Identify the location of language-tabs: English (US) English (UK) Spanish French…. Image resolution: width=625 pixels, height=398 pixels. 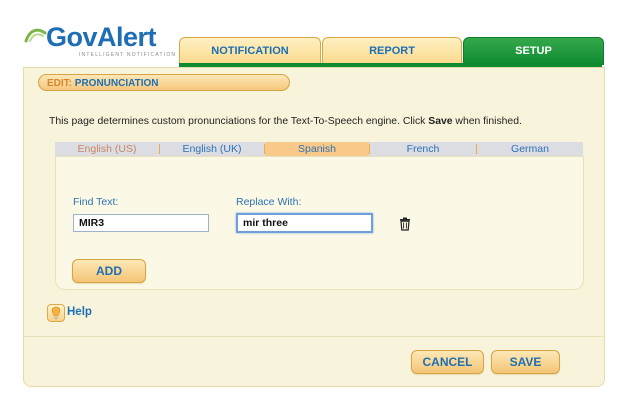
(319, 149).